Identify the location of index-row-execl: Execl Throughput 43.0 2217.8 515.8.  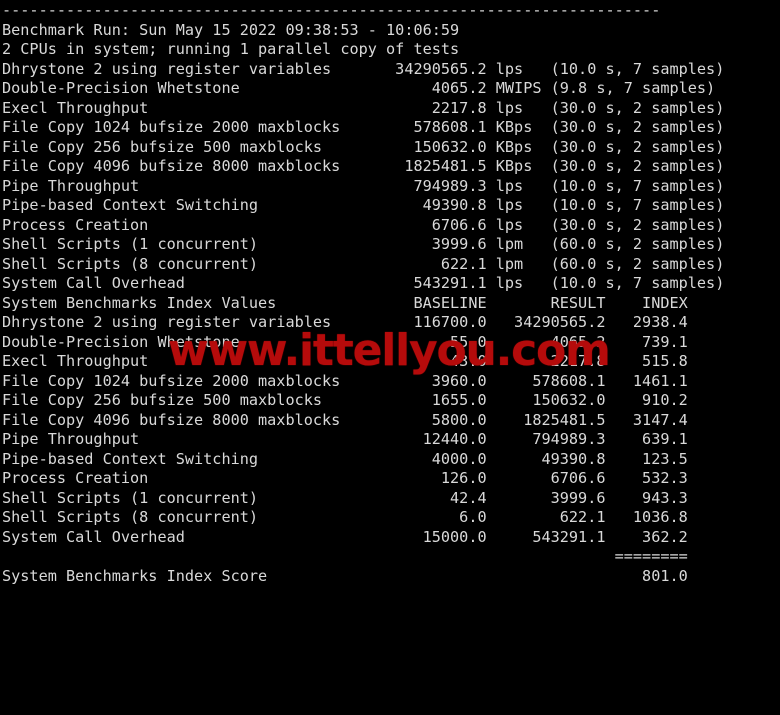
(345, 361).